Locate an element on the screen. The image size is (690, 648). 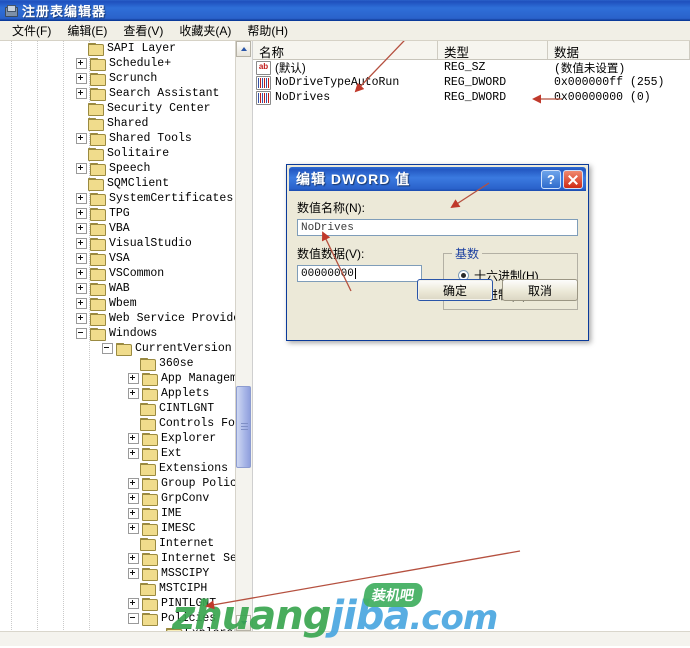
value-row: NoDrives REG_DWORD 0x00000000 (0) is located at coordinates (471, 97).